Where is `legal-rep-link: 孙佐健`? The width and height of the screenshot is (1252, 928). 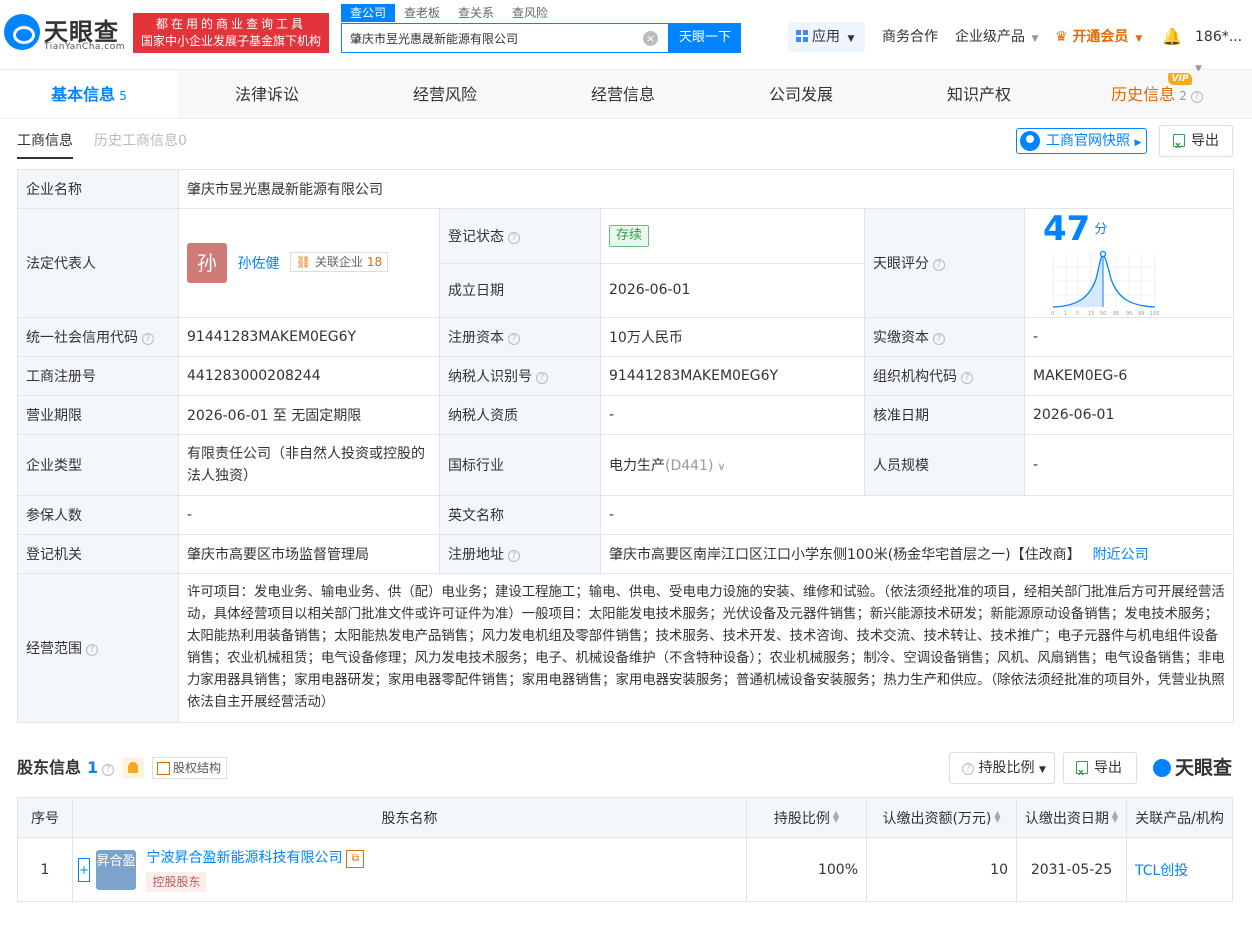
legal-rep-link: 孙佐健 is located at coordinates (258, 264).